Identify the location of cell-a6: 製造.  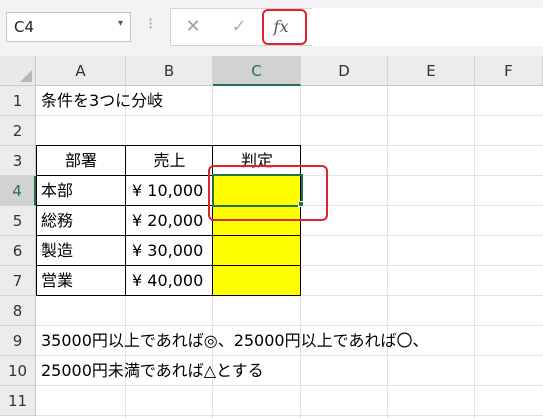
(57, 251).